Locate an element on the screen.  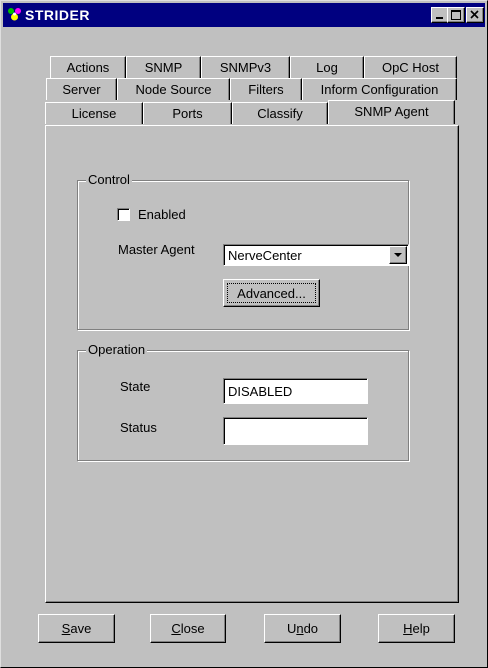
help-label: elp is located at coordinates (421, 628).